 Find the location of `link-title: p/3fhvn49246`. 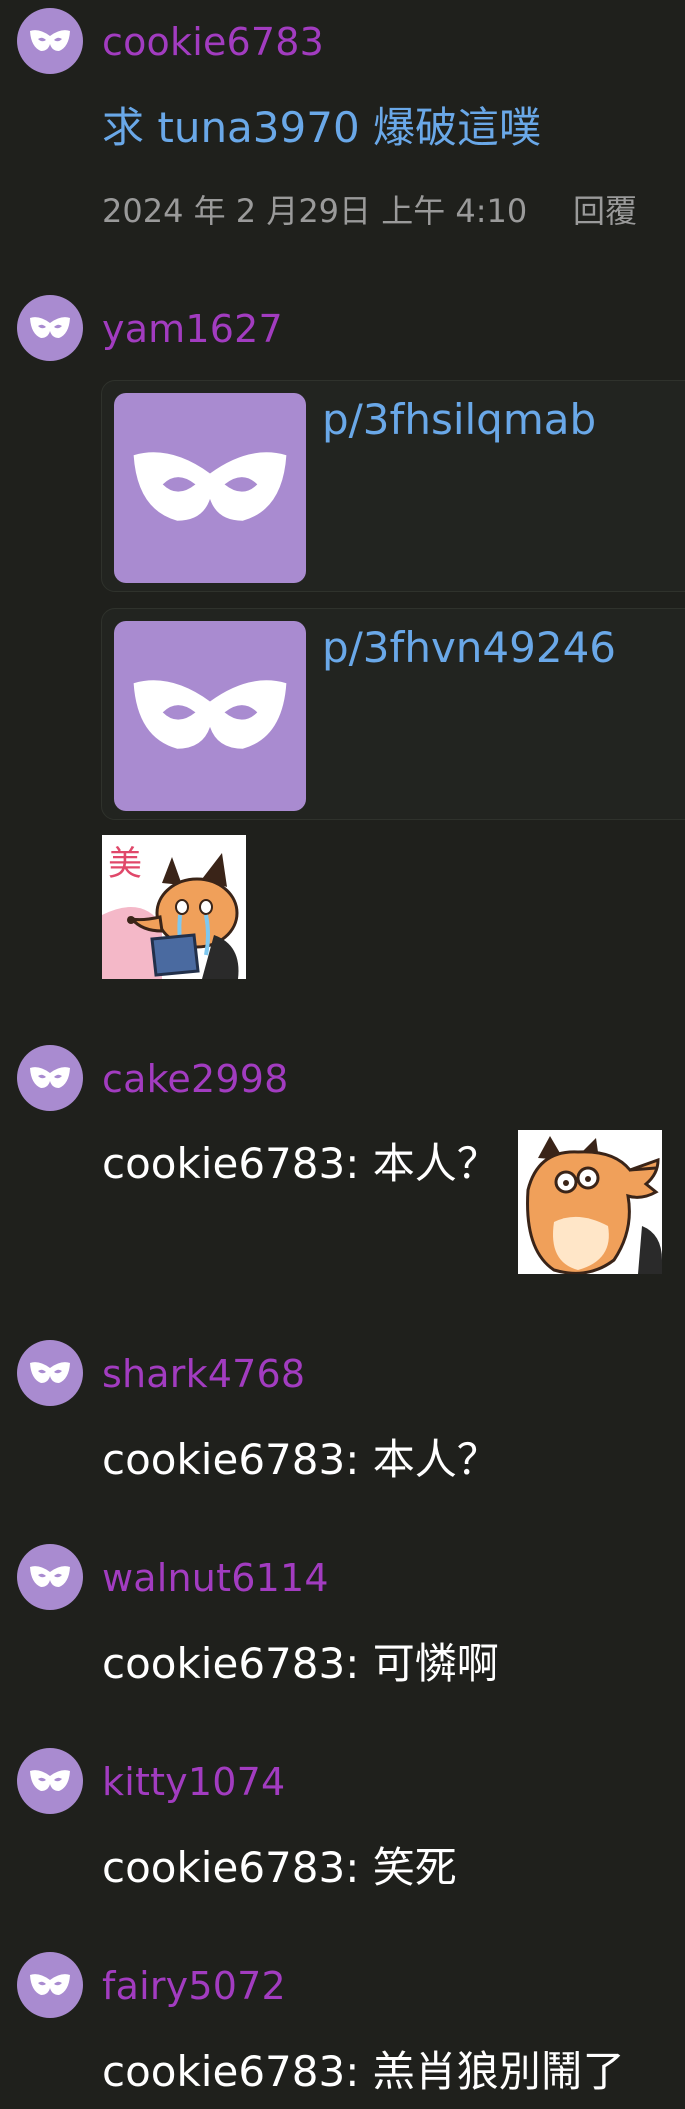

link-title: p/3fhvn49246 is located at coordinates (469, 647).